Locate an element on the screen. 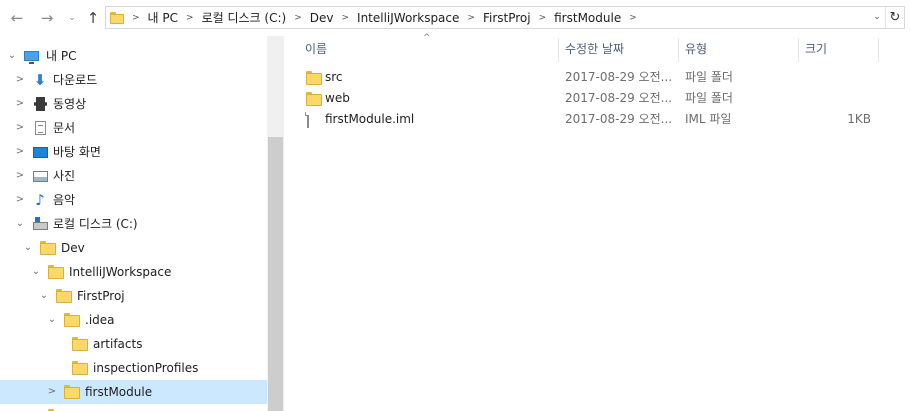 The height and width of the screenshot is (411, 910). download-icon: ⬇ is located at coordinates (40, 80).